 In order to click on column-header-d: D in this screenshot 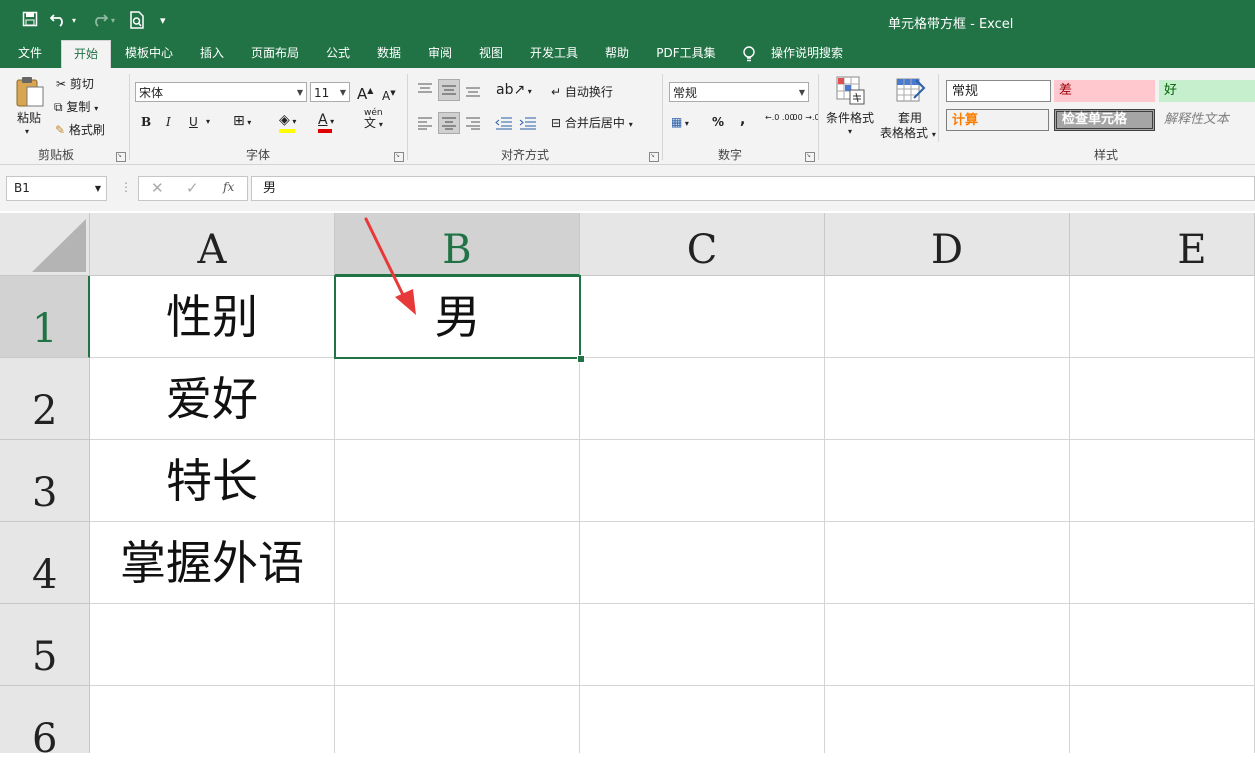, I will do `click(947, 244)`.